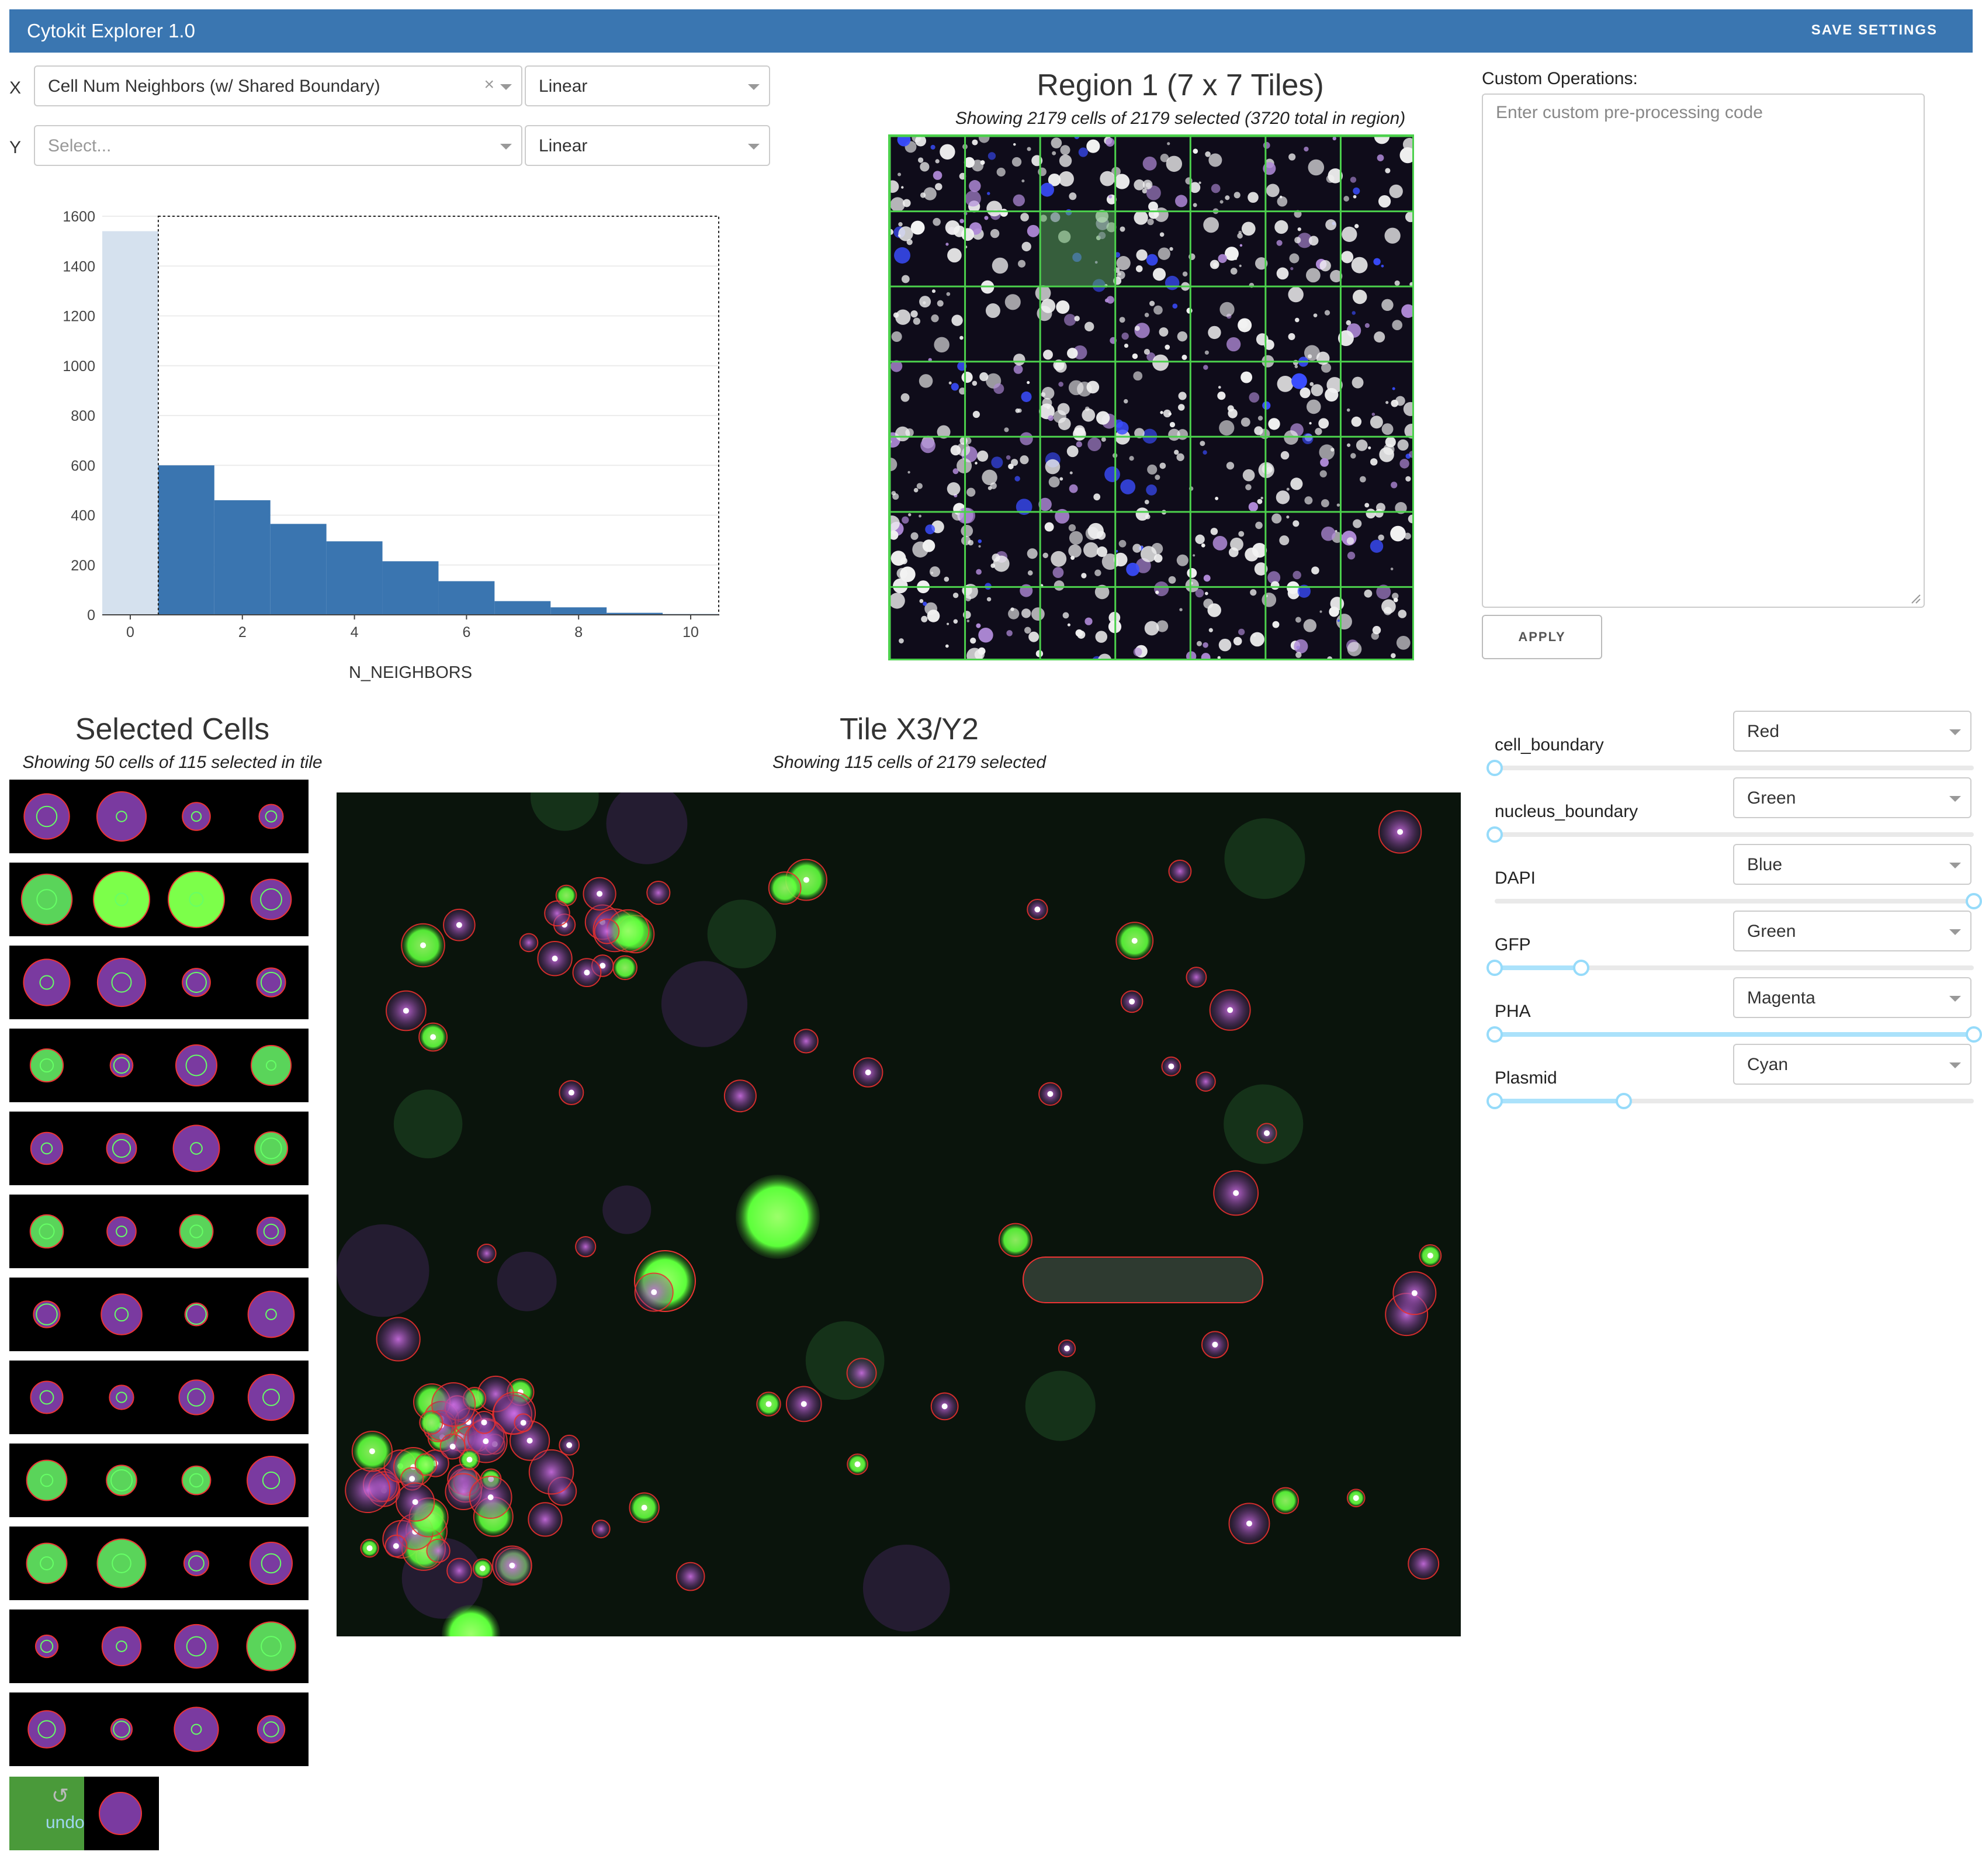  Describe the element at coordinates (60, 1796) in the screenshot. I see `undo-icon: ↺` at that location.